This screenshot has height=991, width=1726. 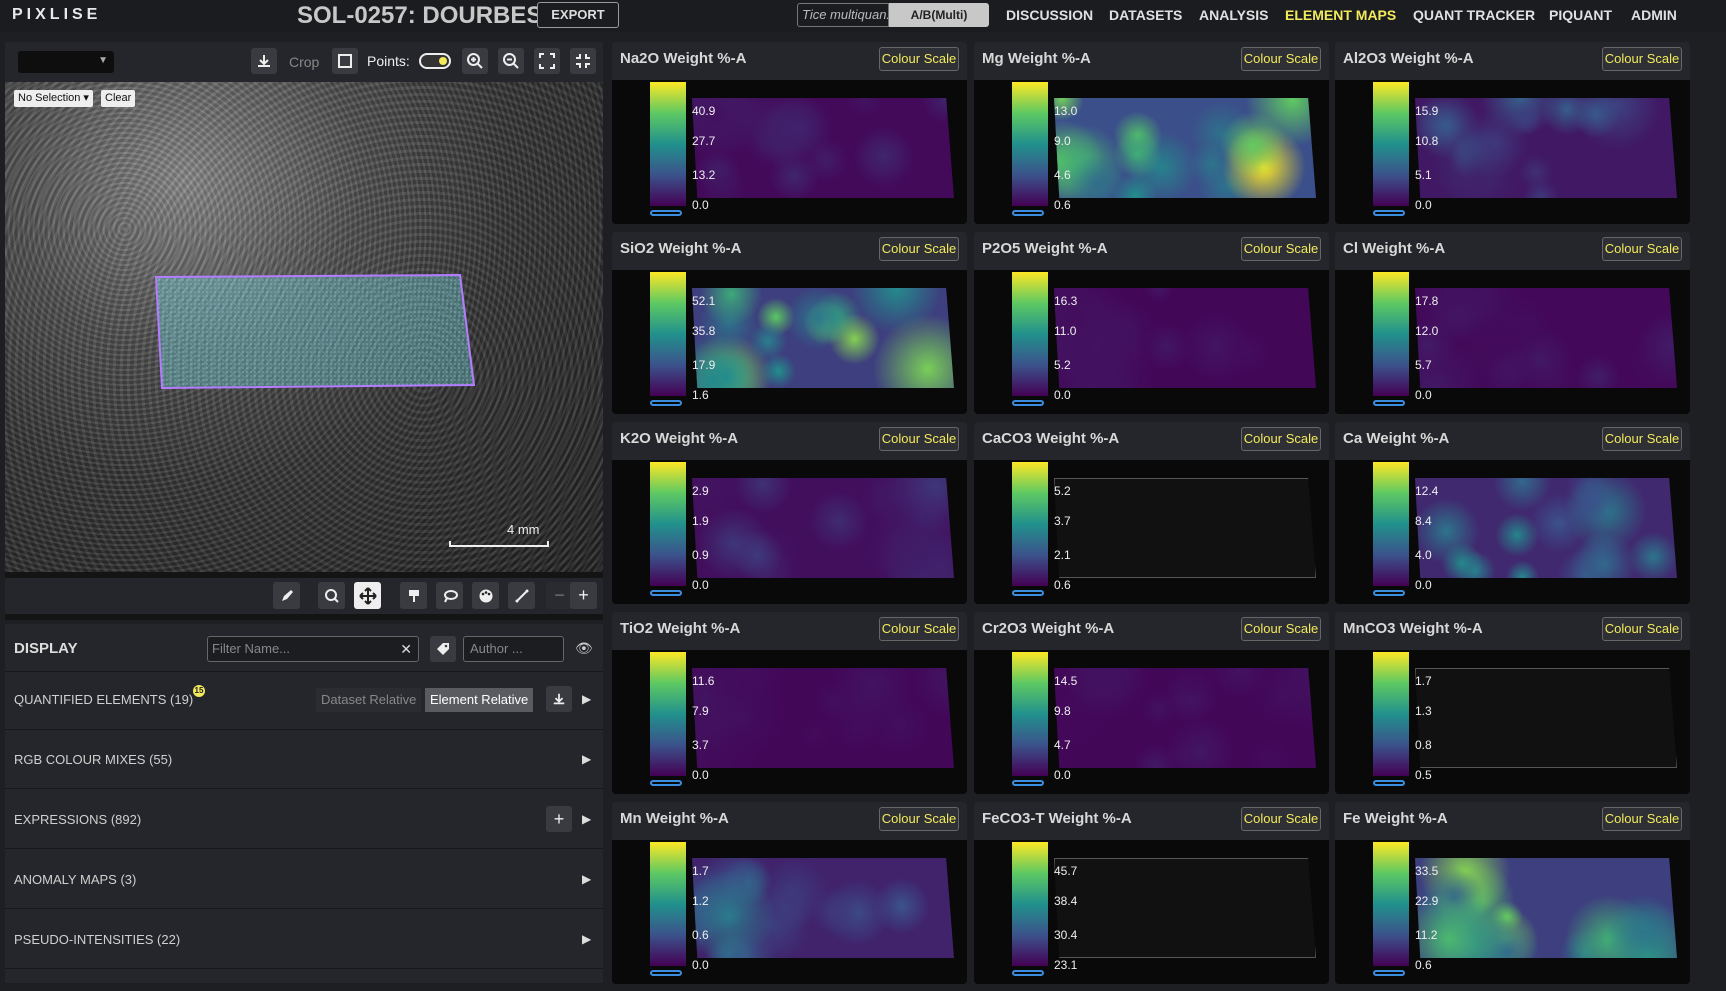 I want to click on map-canvas: 2.9 1.9 0.9 0.0, so click(x=789, y=532).